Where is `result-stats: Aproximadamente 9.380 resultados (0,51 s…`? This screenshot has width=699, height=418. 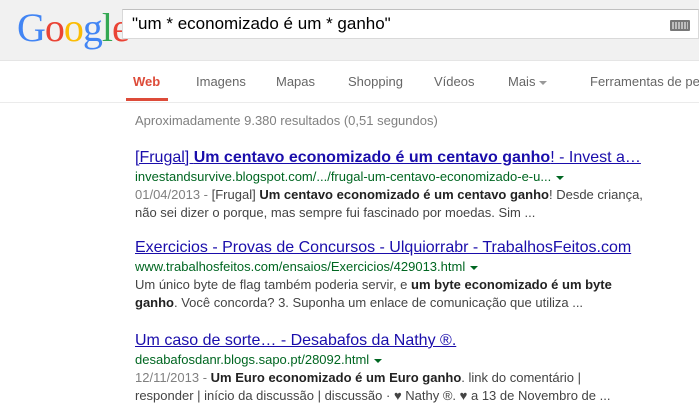 result-stats: Aproximadamente 9.380 resultados (0,51 s… is located at coordinates (286, 120).